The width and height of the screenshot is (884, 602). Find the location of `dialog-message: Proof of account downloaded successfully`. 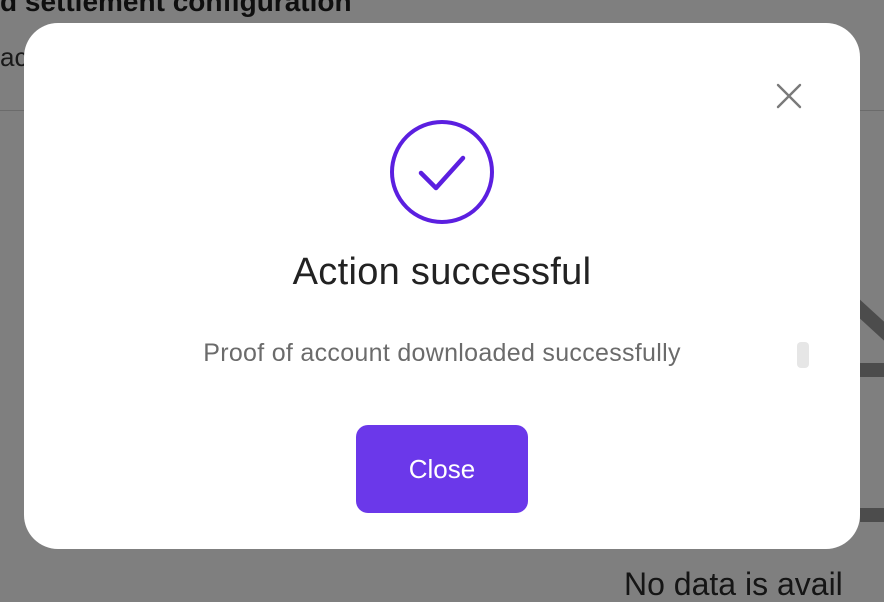

dialog-message: Proof of account downloaded successfully is located at coordinates (442, 353).